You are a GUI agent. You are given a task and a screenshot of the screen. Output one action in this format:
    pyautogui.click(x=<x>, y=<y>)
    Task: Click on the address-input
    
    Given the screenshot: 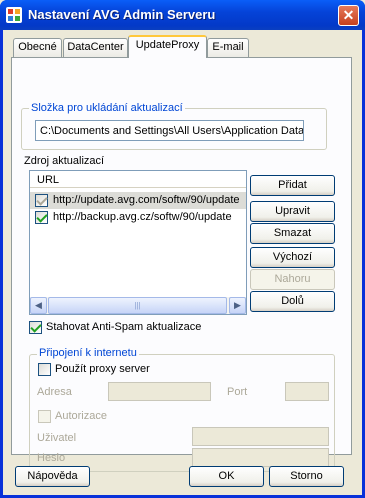 What is the action you would take?
    pyautogui.click(x=159, y=391)
    